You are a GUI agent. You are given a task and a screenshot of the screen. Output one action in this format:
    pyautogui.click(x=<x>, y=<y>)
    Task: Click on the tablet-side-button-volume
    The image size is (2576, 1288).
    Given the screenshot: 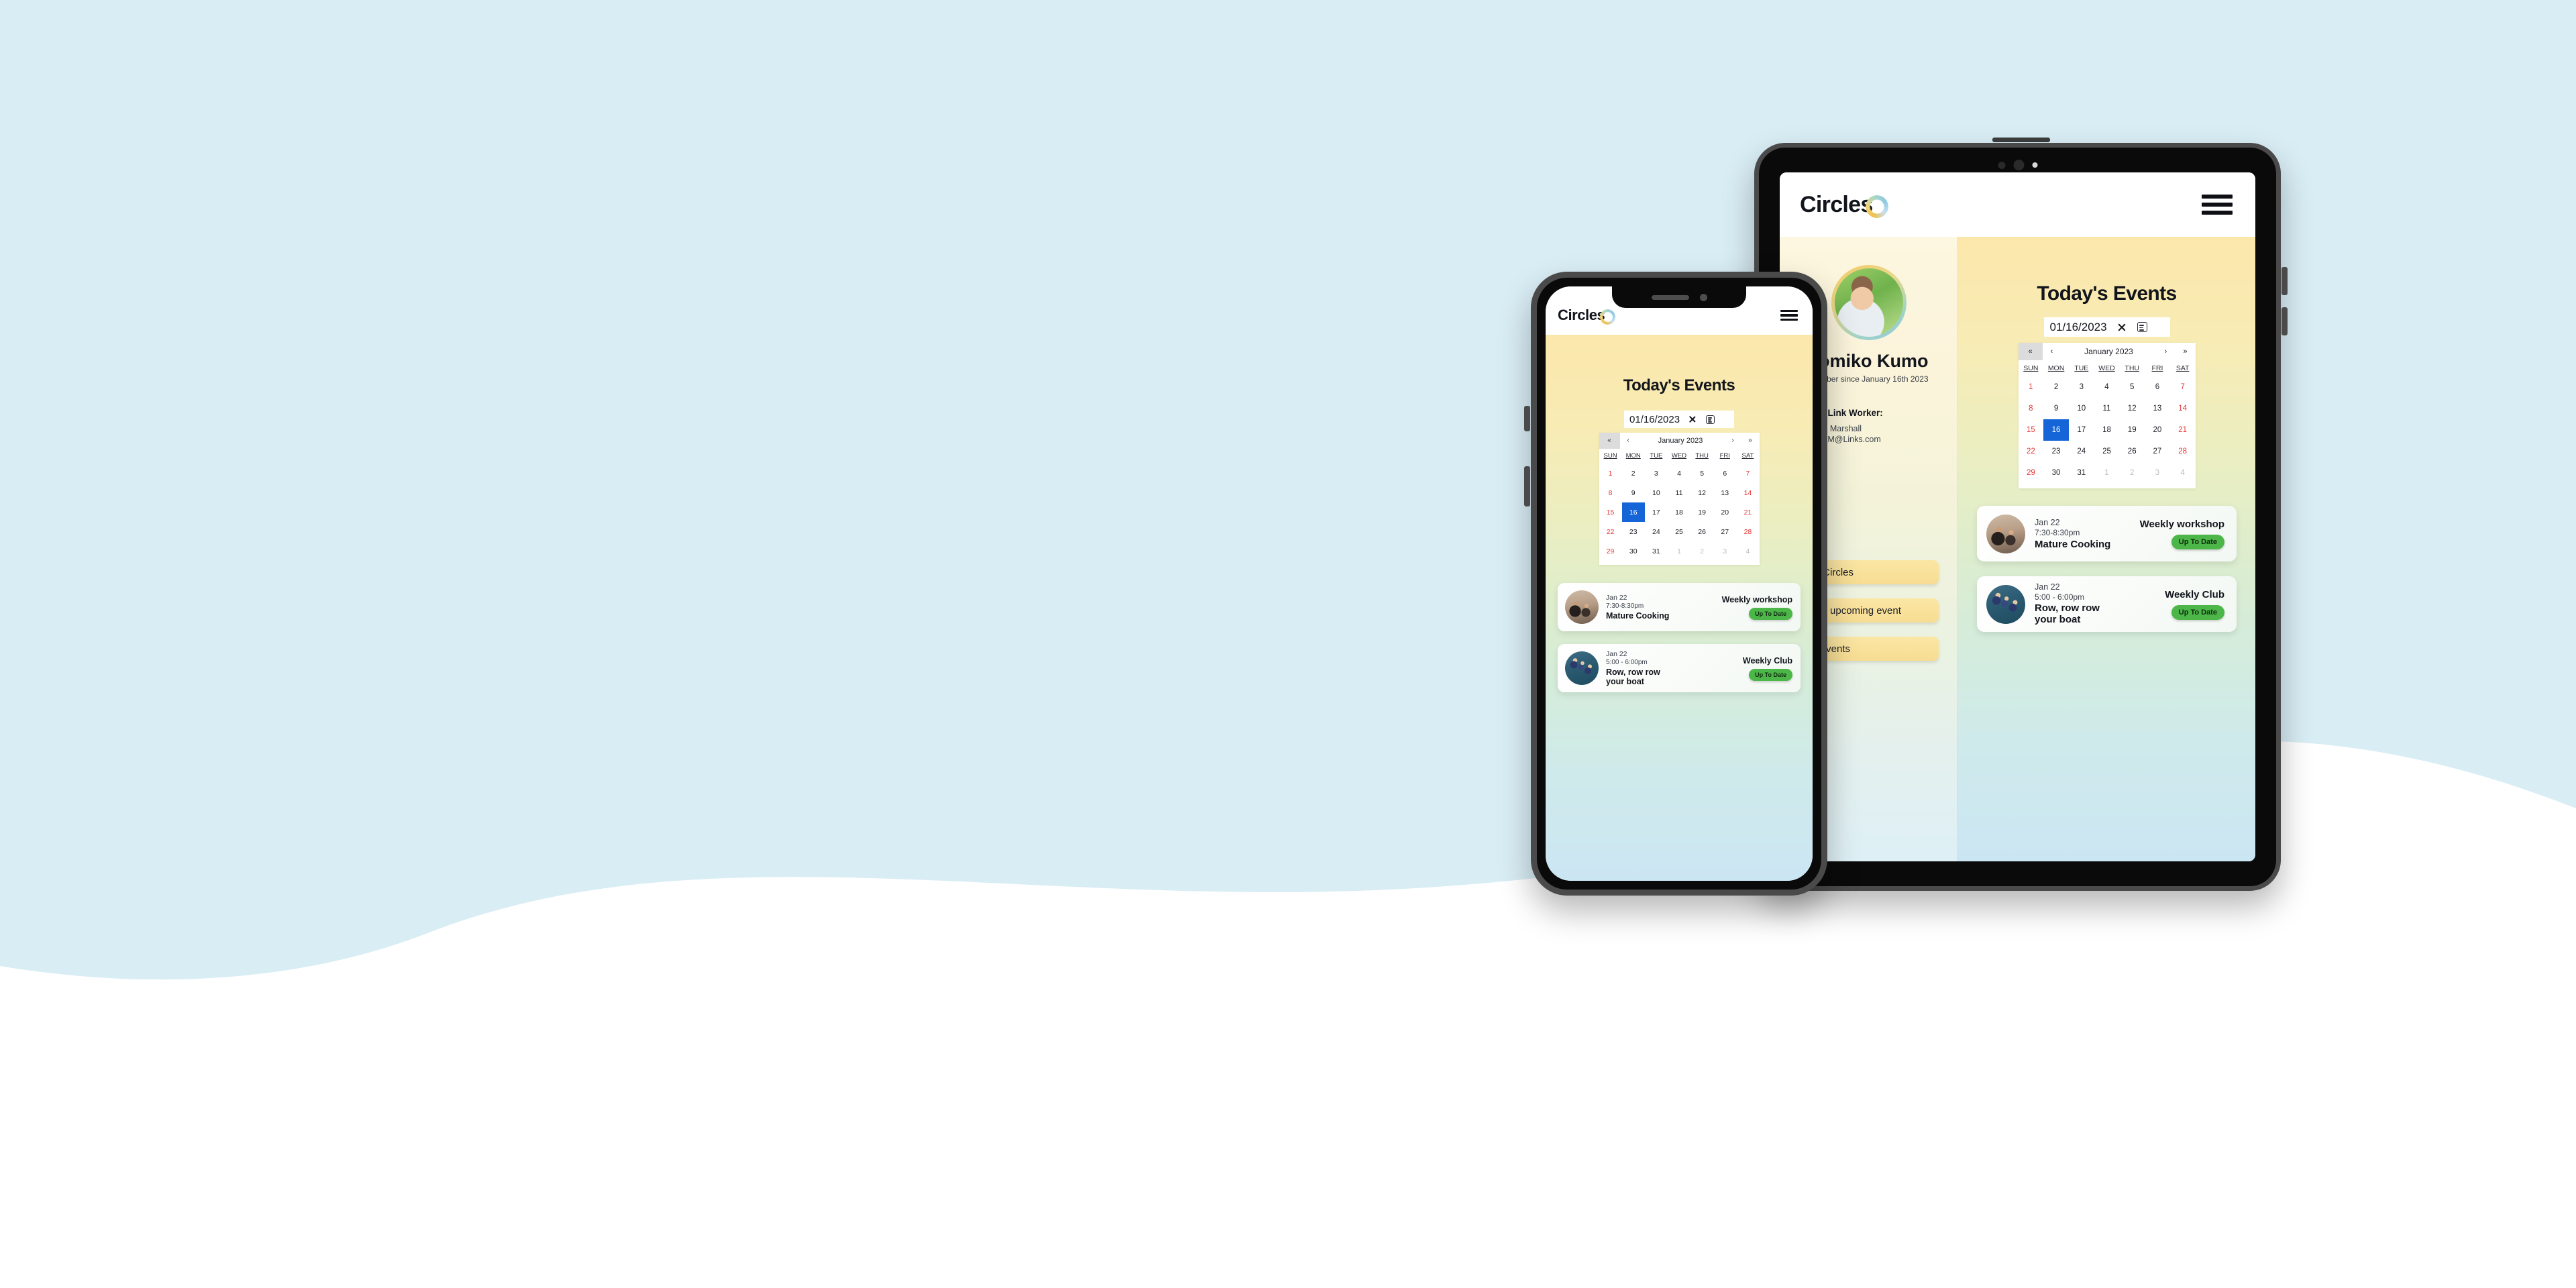 What is the action you would take?
    pyautogui.click(x=2285, y=281)
    